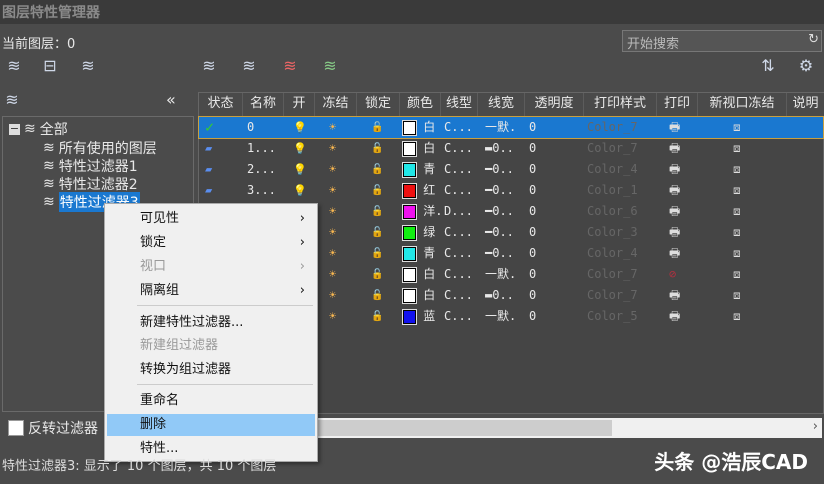 The height and width of the screenshot is (484, 824). I want to click on color-cell: 绿, so click(418, 232).